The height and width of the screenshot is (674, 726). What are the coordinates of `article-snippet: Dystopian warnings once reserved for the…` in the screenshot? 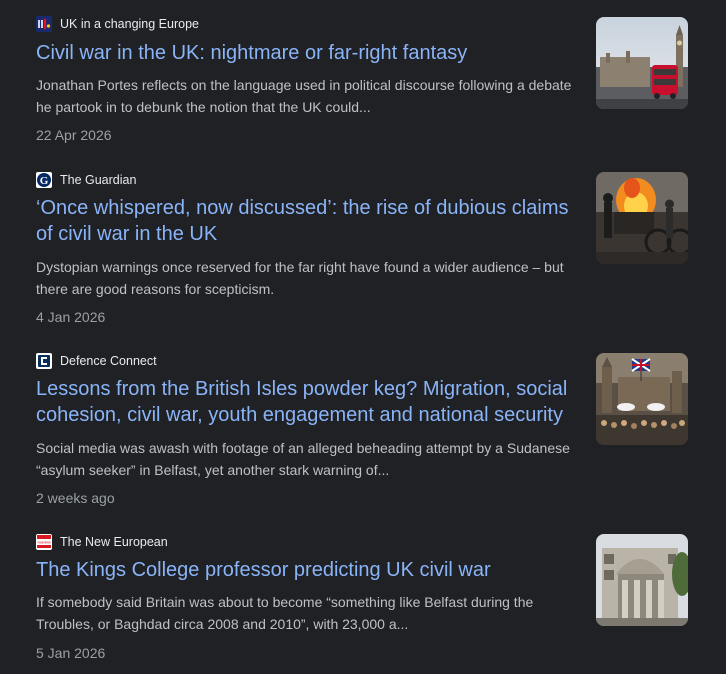 It's located at (300, 278).